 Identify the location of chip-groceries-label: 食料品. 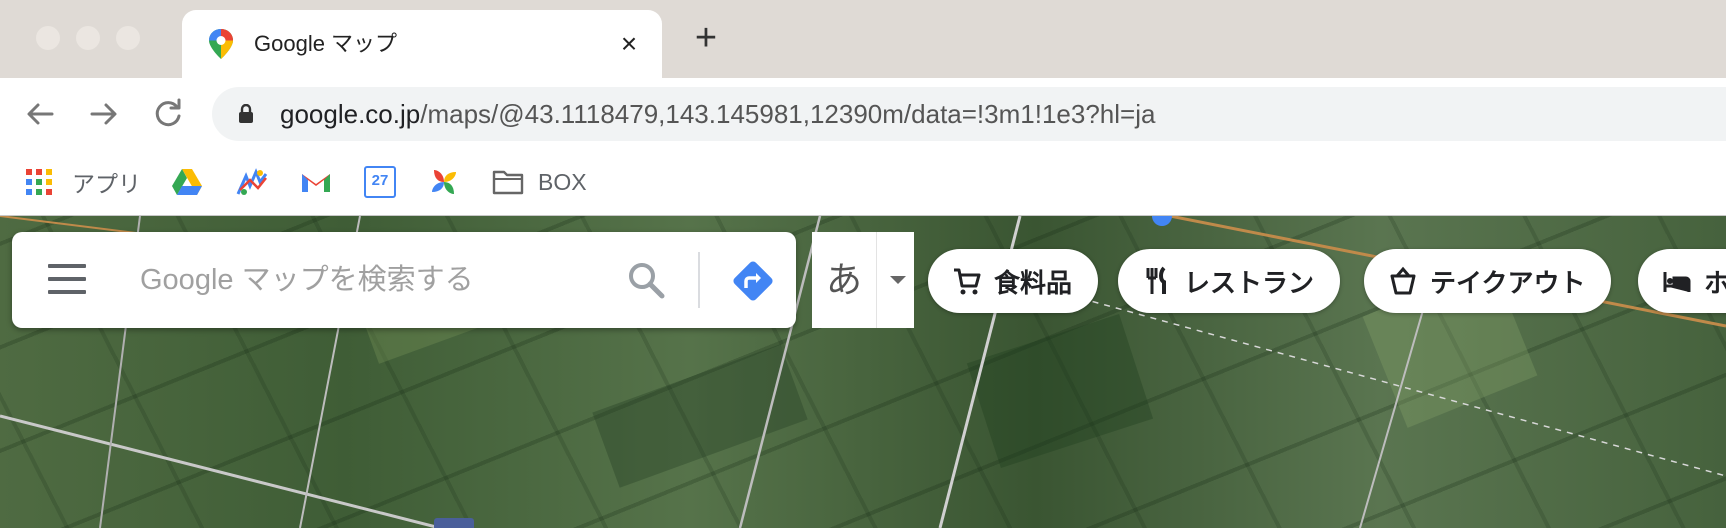
(1033, 282).